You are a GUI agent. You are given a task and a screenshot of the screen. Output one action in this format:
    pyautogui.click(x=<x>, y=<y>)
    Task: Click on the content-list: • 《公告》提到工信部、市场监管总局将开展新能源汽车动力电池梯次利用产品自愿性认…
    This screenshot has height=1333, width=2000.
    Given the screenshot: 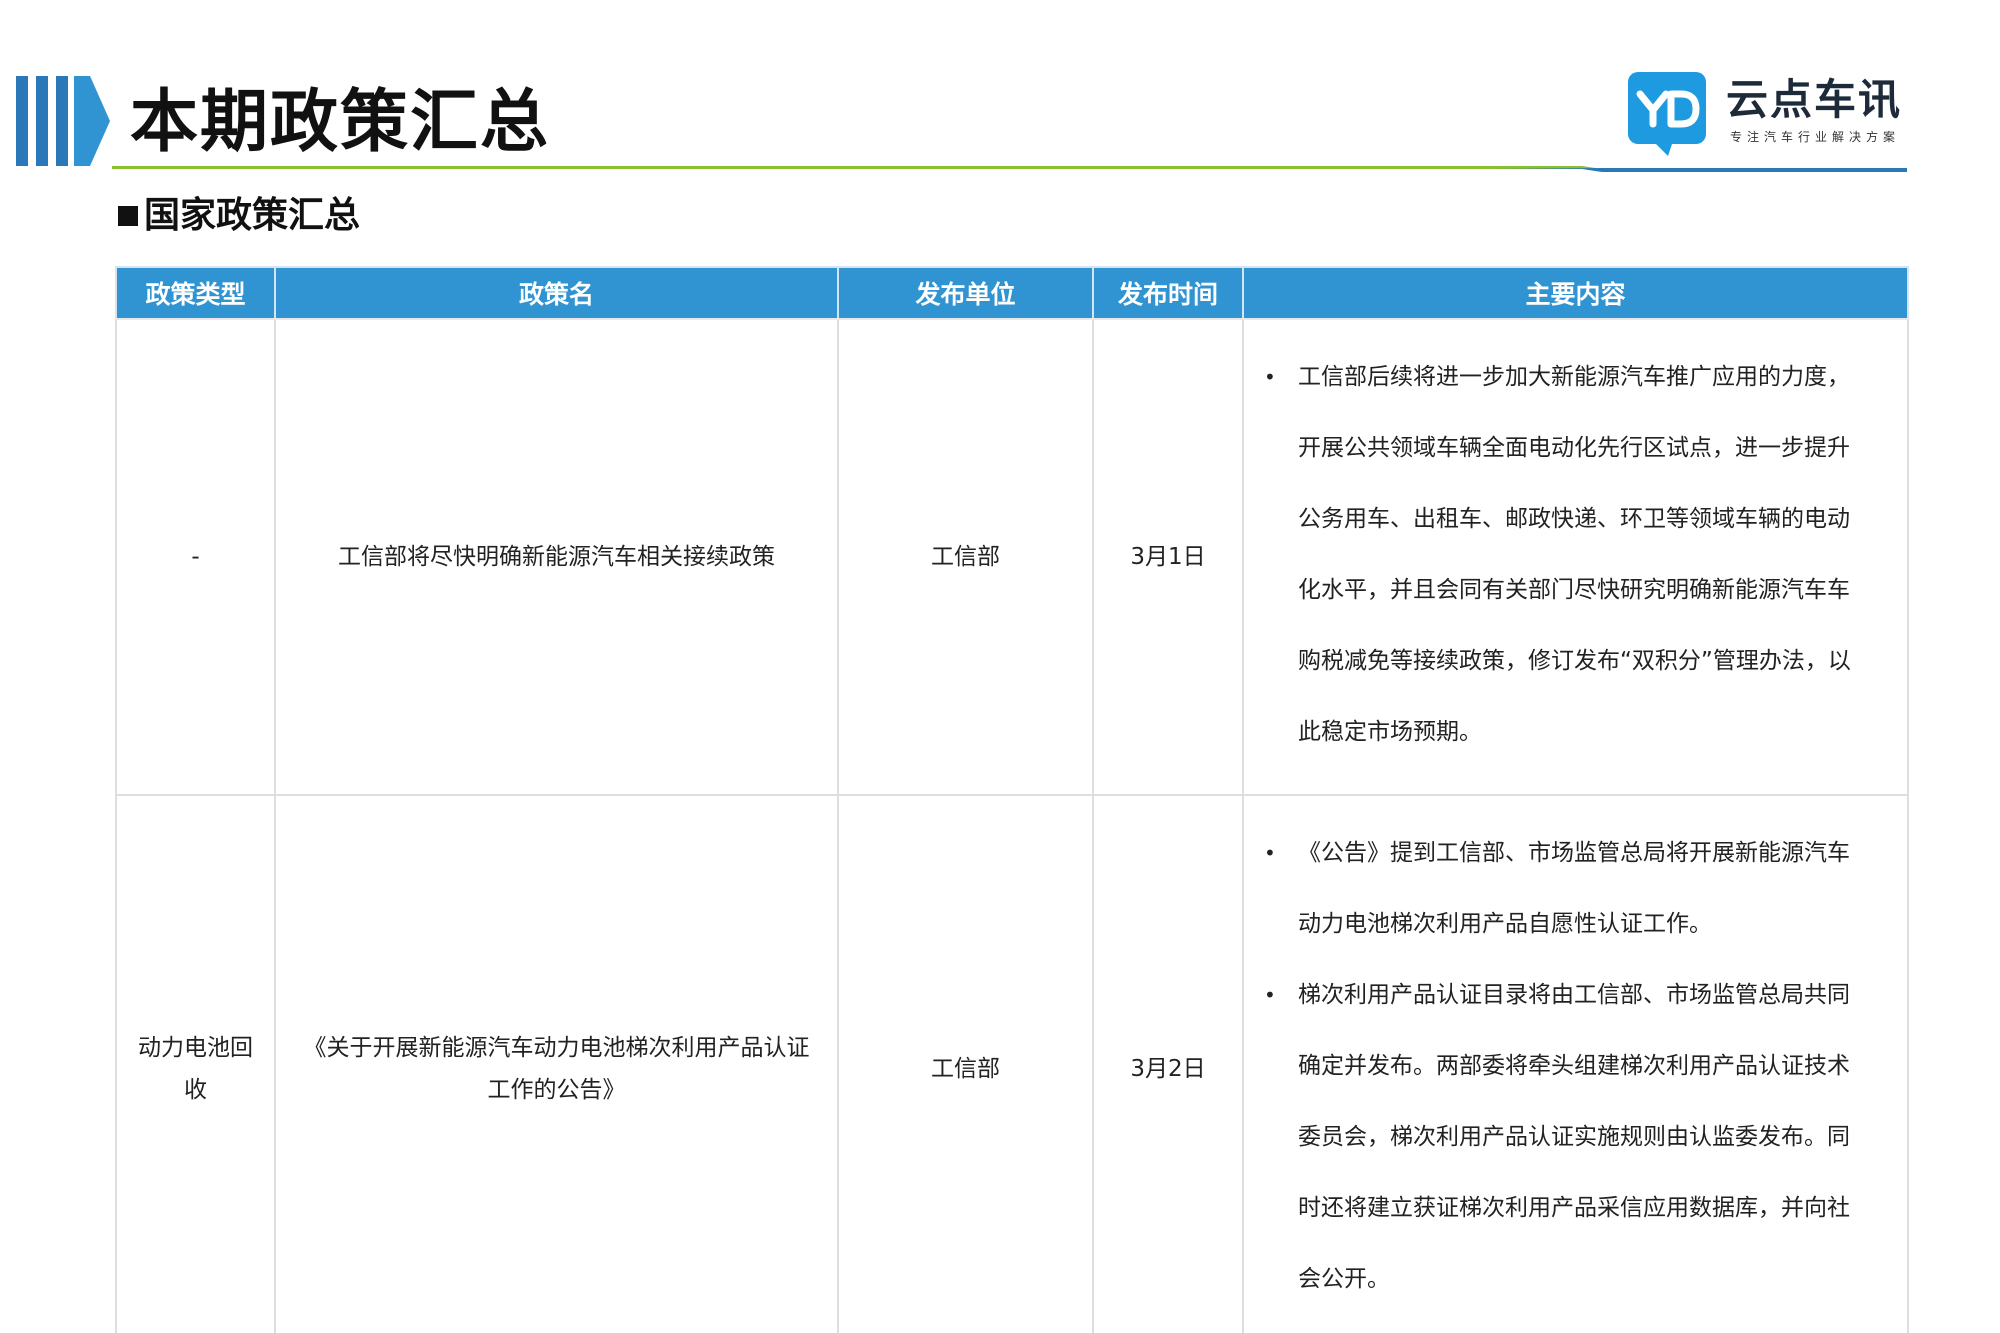 What is the action you would take?
    pyautogui.click(x=1566, y=1066)
    